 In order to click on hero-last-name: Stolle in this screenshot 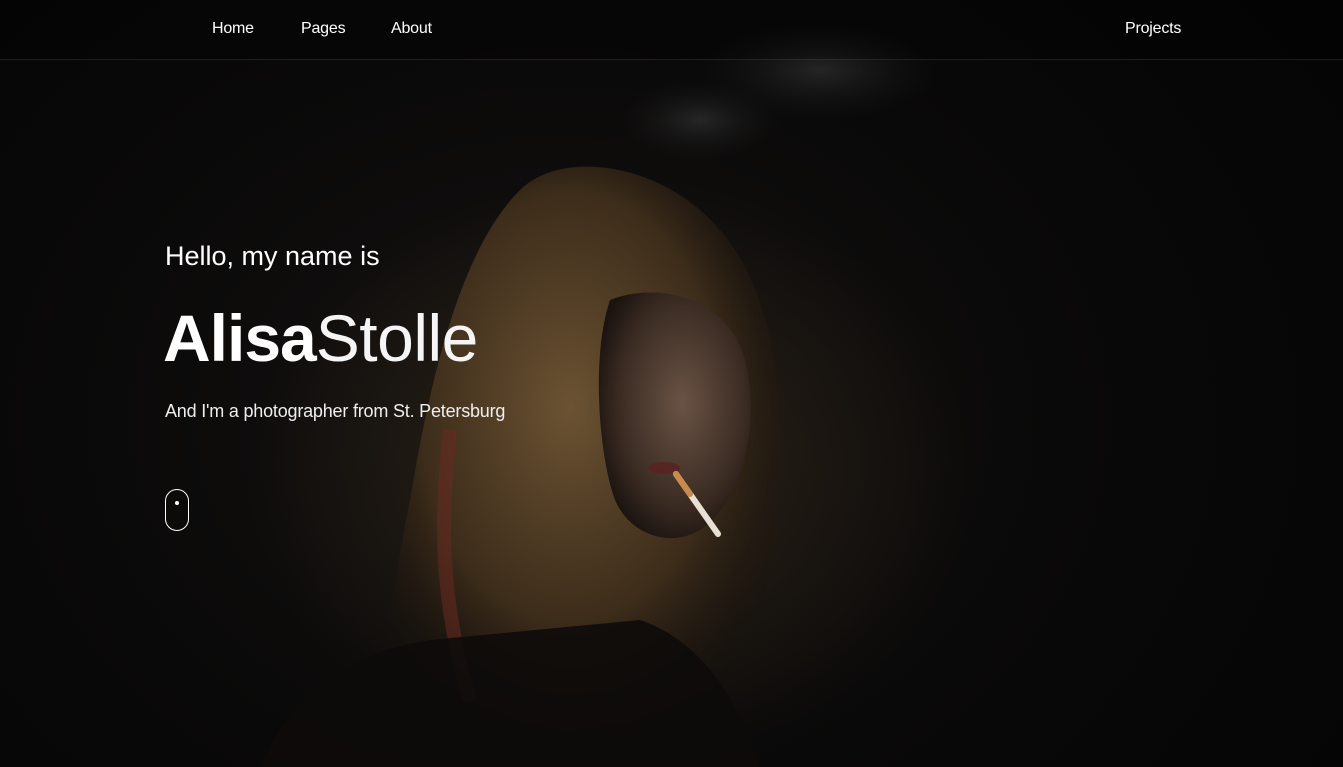, I will do `click(397, 338)`.